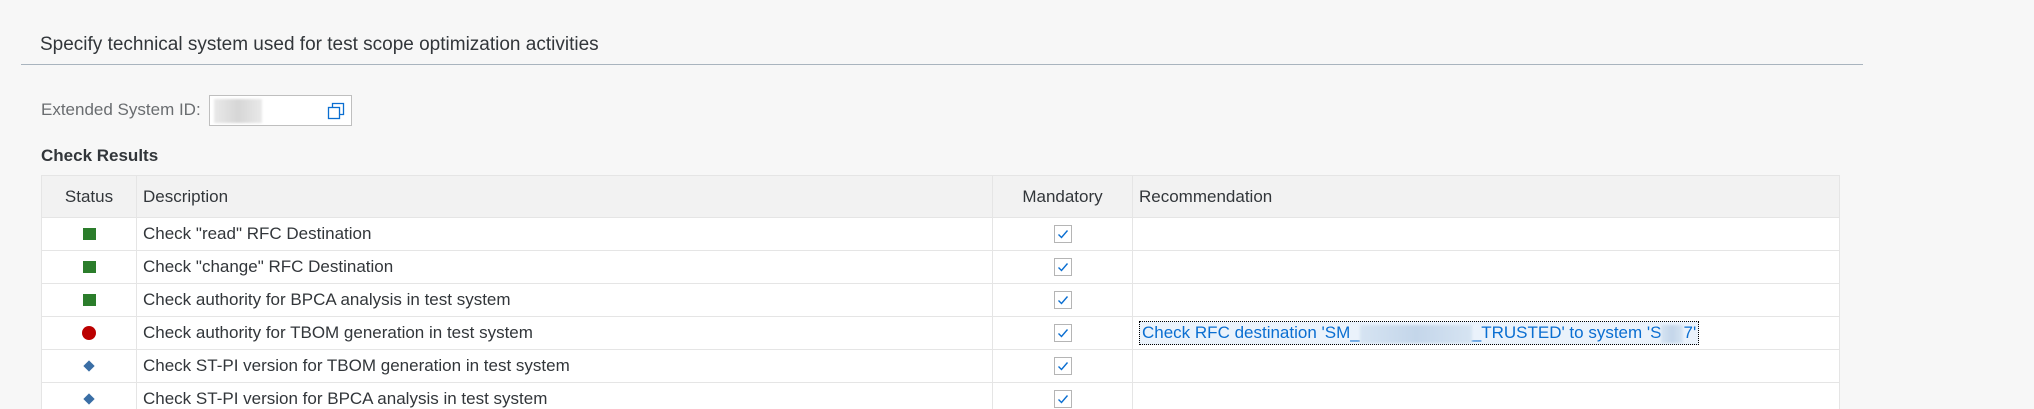 The height and width of the screenshot is (409, 2034). Describe the element at coordinates (121, 109) in the screenshot. I see `extended-system-label: Extended System ID:` at that location.